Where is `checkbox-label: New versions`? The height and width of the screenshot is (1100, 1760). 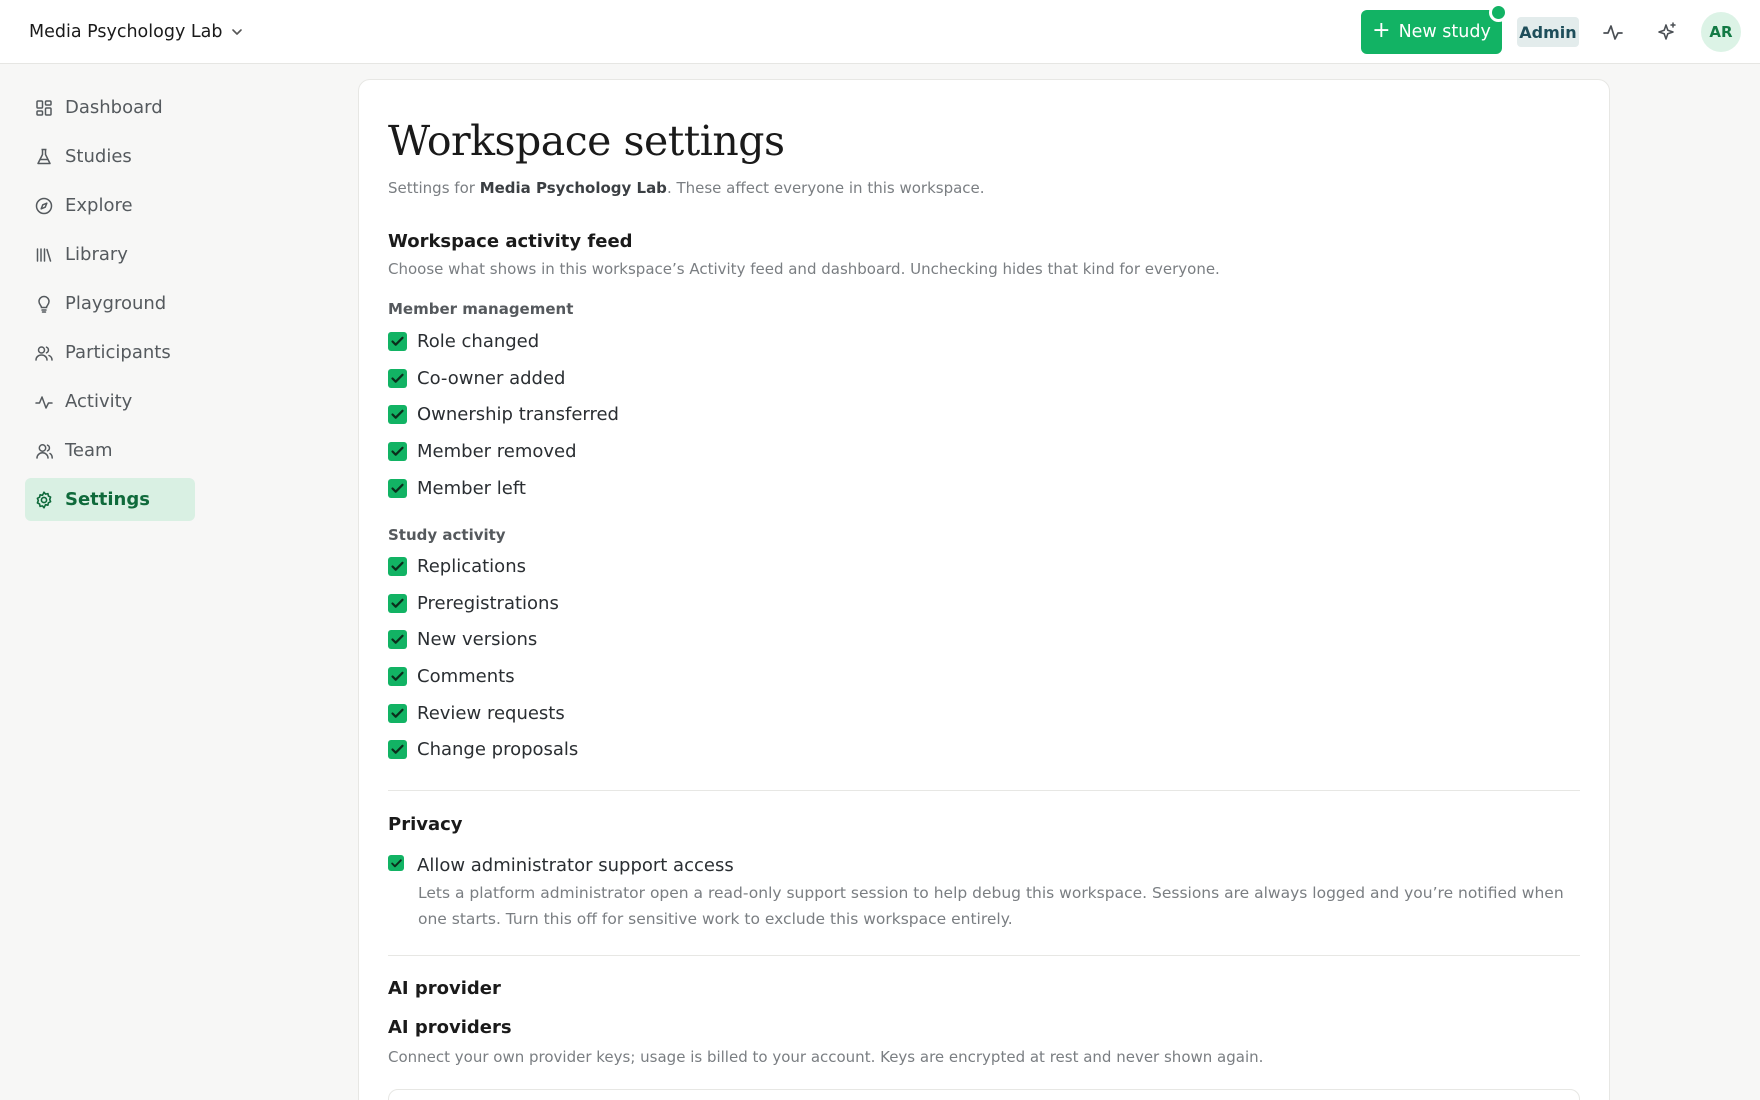
checkbox-label: New versions is located at coordinates (477, 639).